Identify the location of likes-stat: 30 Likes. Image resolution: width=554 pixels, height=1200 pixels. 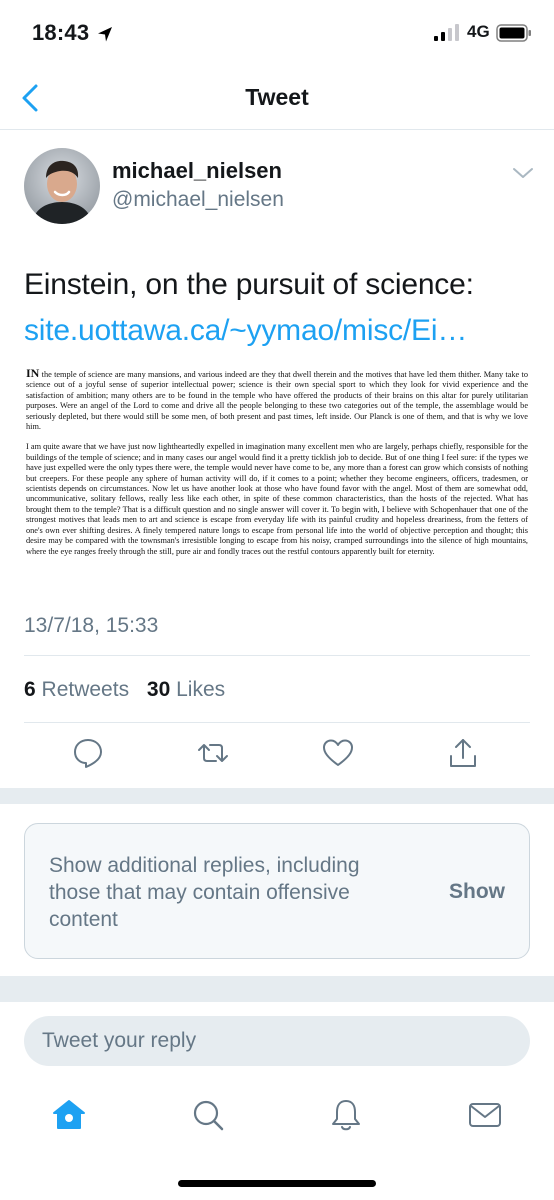
(186, 689).